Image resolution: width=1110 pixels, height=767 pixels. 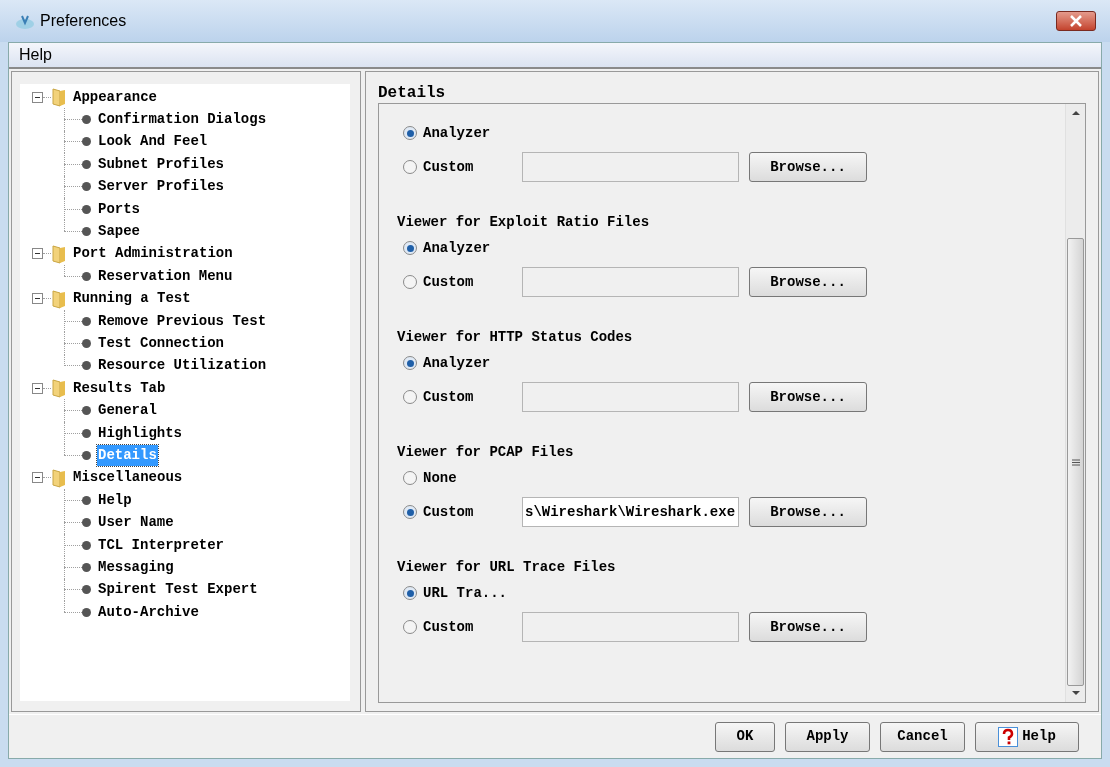 What do you see at coordinates (136, 567) in the screenshot?
I see `tree-item: Messaging` at bounding box center [136, 567].